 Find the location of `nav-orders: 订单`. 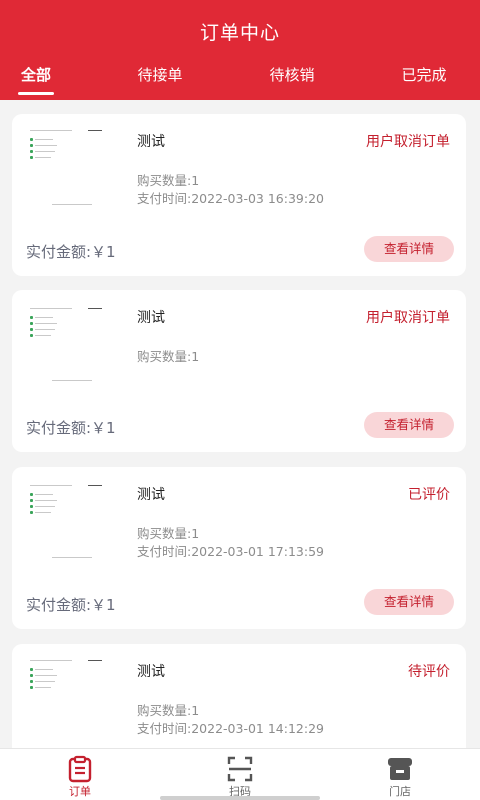

nav-orders: 订单 is located at coordinates (80, 774).